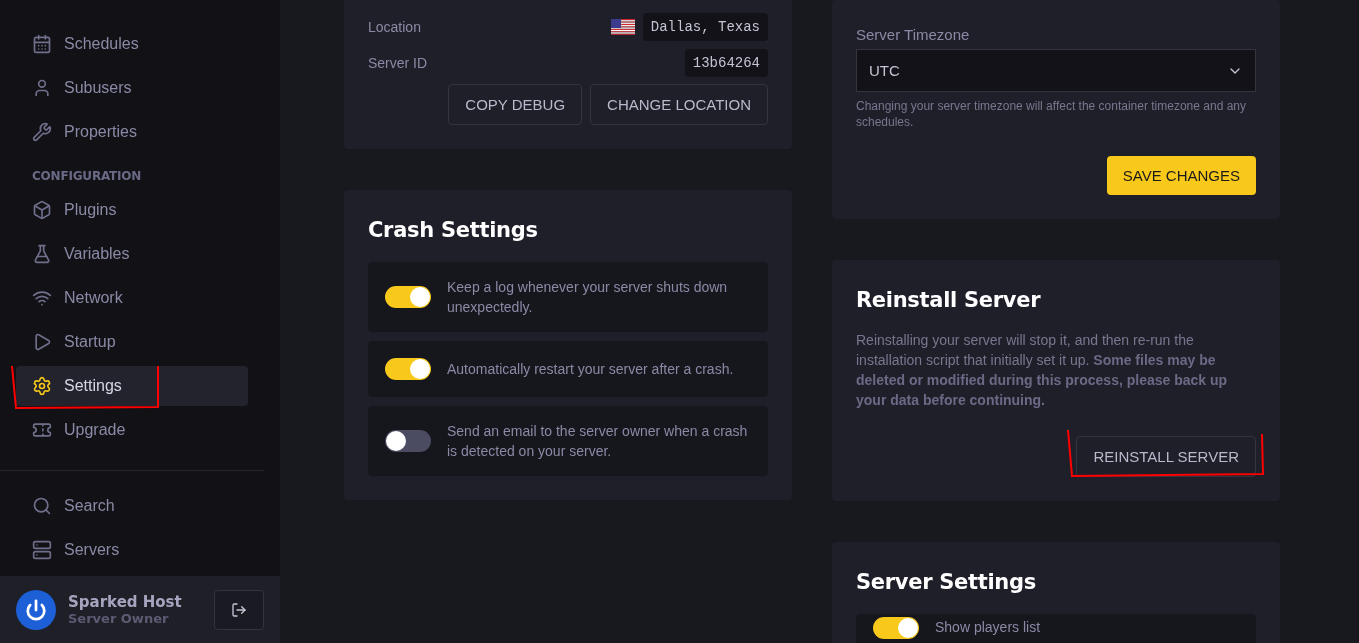  What do you see at coordinates (679, 104) in the screenshot?
I see `action-button: CHANGE LOCATION` at bounding box center [679, 104].